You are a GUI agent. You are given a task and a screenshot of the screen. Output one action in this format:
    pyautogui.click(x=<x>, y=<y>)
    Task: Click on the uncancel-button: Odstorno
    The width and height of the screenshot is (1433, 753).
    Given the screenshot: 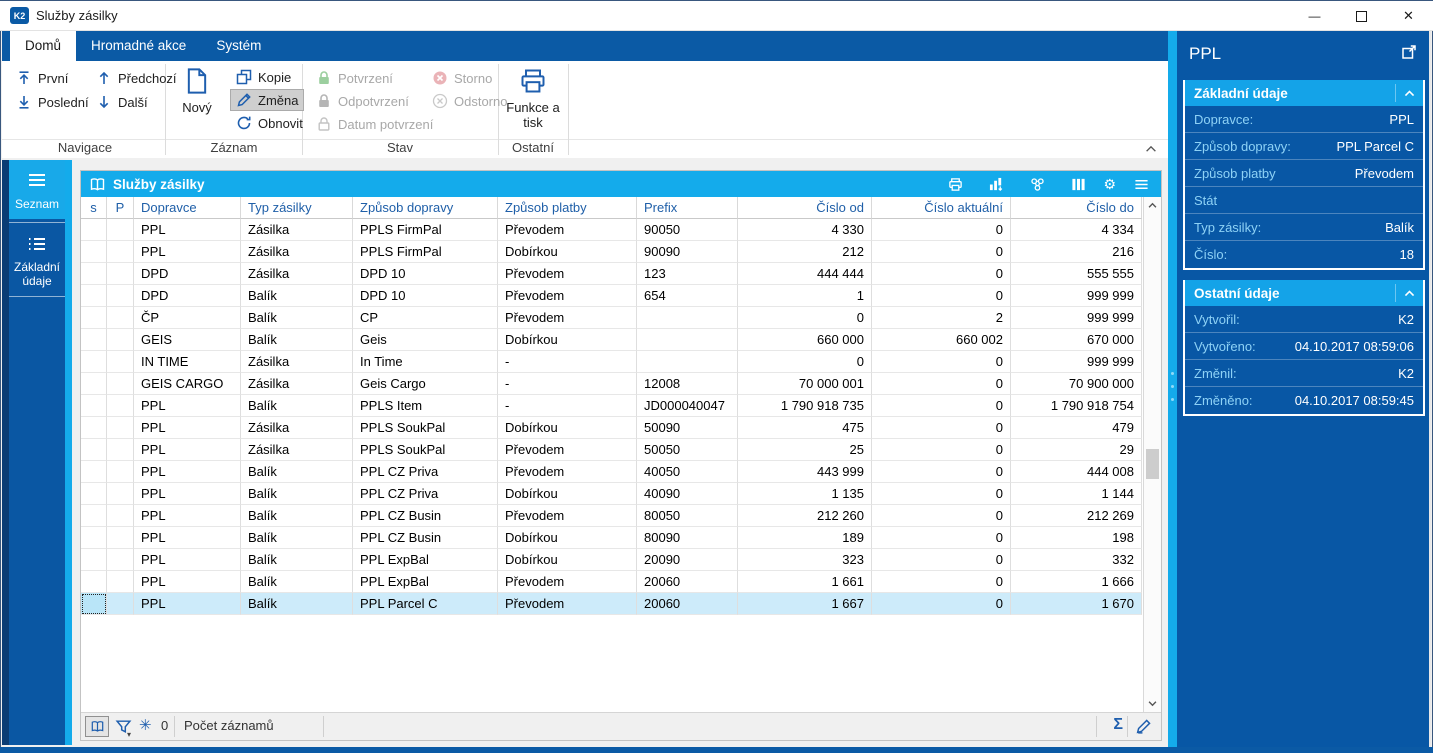 What is the action you would take?
    pyautogui.click(x=469, y=101)
    